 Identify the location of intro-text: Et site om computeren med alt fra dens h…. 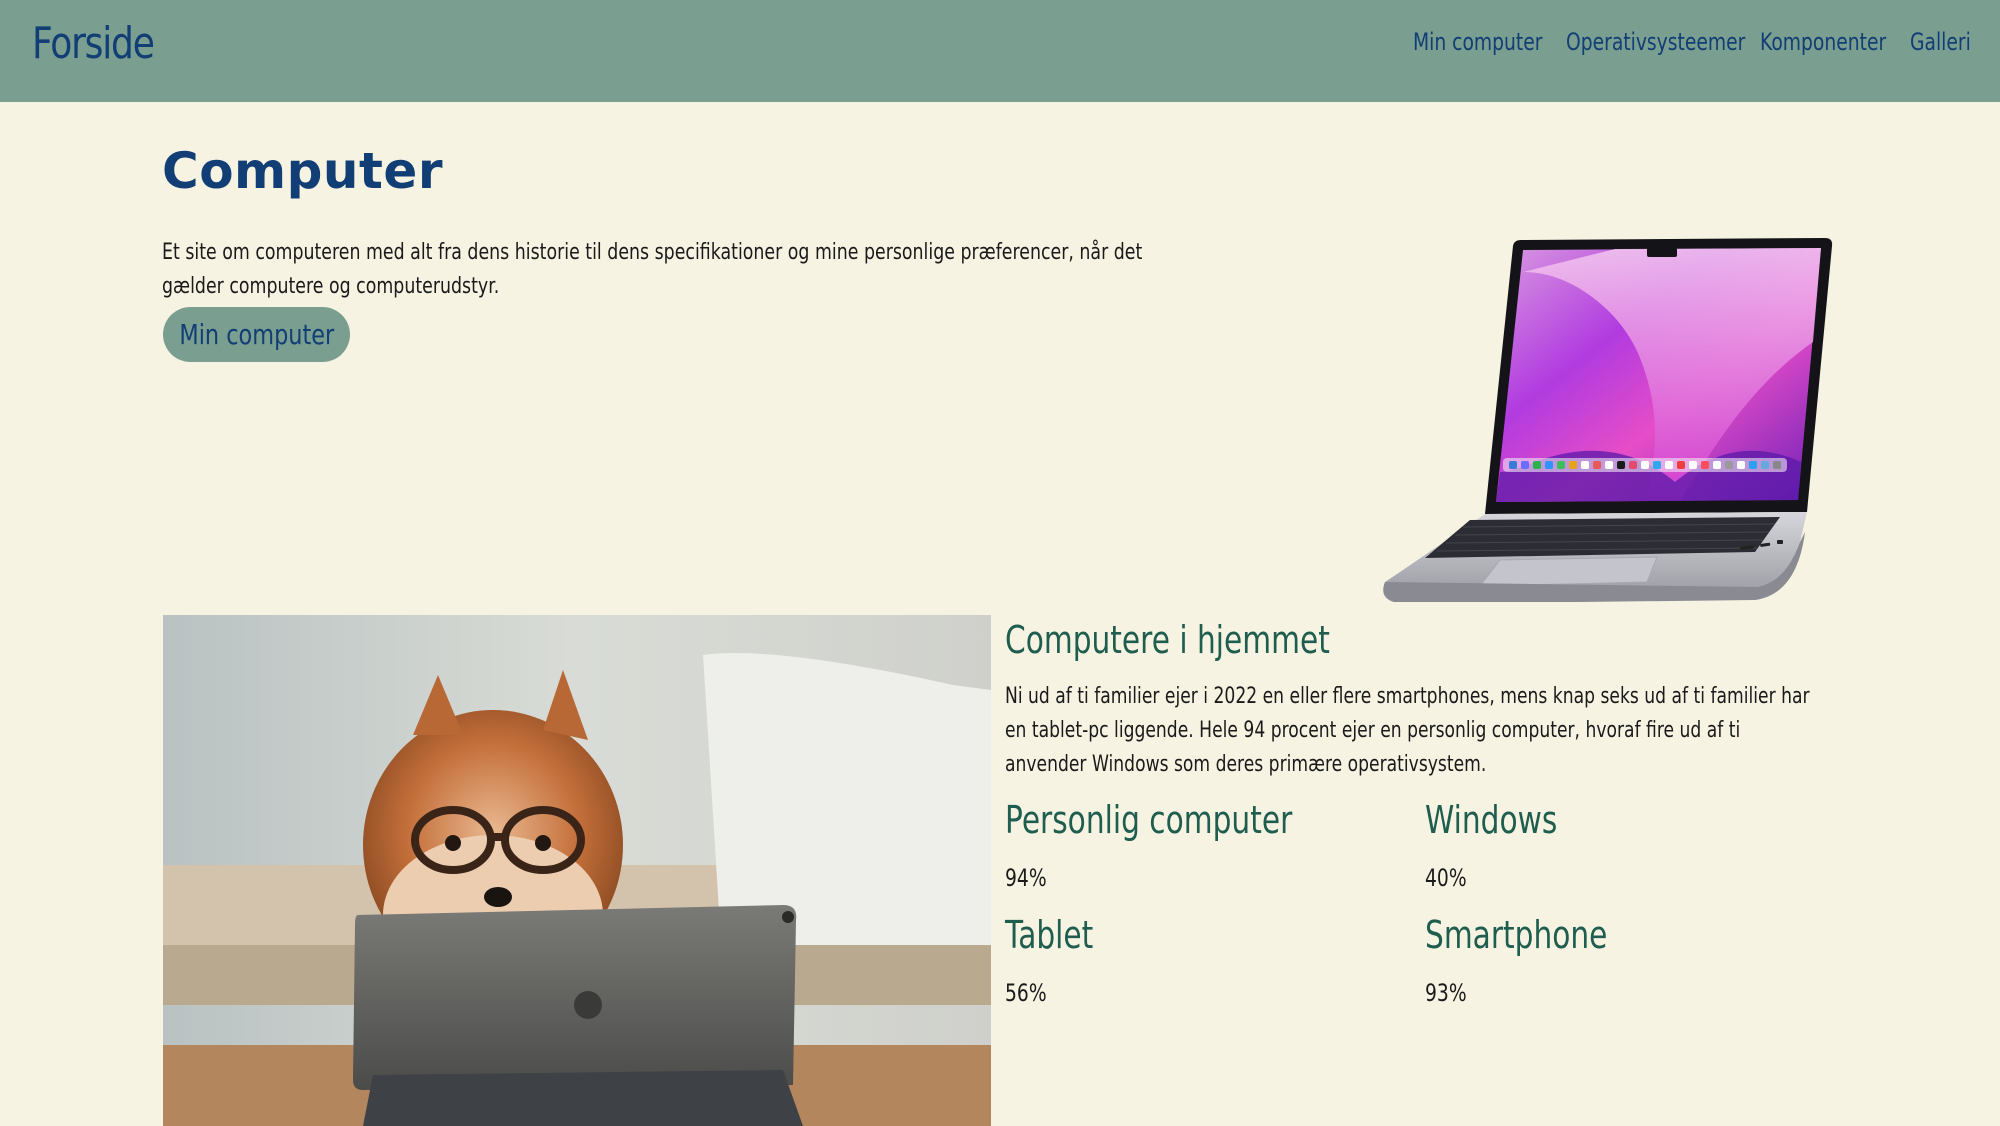
(652, 269).